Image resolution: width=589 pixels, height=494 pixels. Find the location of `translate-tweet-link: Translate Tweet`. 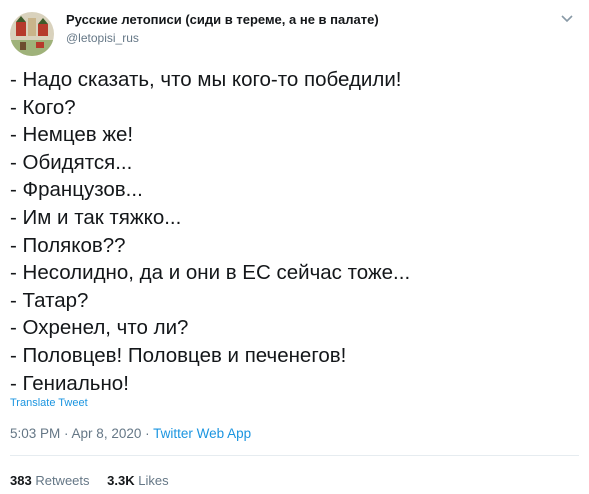

translate-tweet-link: Translate Tweet is located at coordinates (49, 403).